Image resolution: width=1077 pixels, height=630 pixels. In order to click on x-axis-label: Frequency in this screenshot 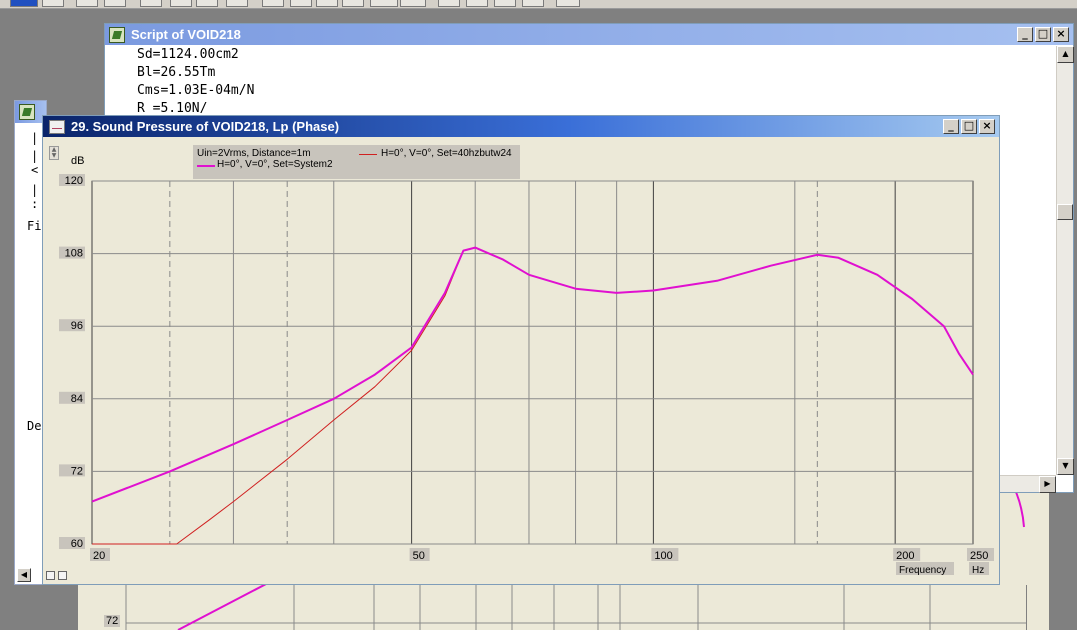, I will do `click(922, 570)`.